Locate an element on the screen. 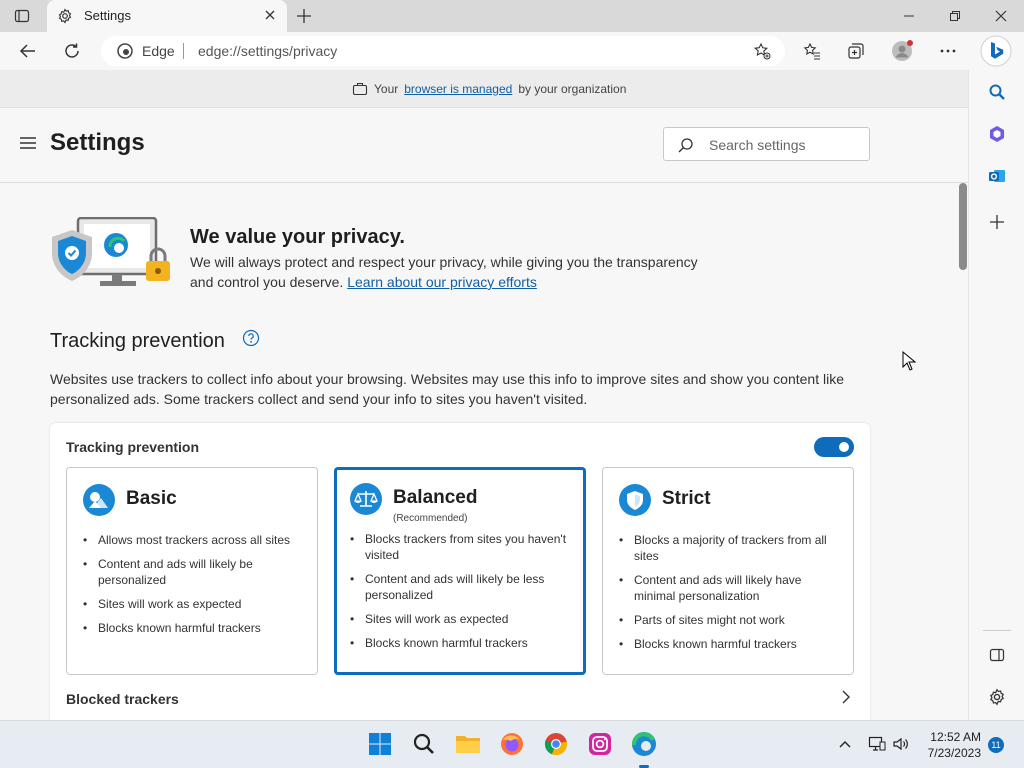 This screenshot has height=768, width=1024. section-title: Tracking prevention is located at coordinates (137, 341).